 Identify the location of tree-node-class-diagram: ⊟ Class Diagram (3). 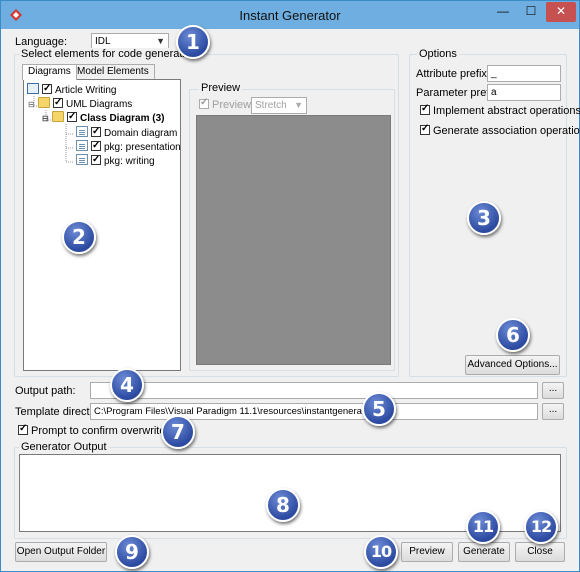
(103, 118).